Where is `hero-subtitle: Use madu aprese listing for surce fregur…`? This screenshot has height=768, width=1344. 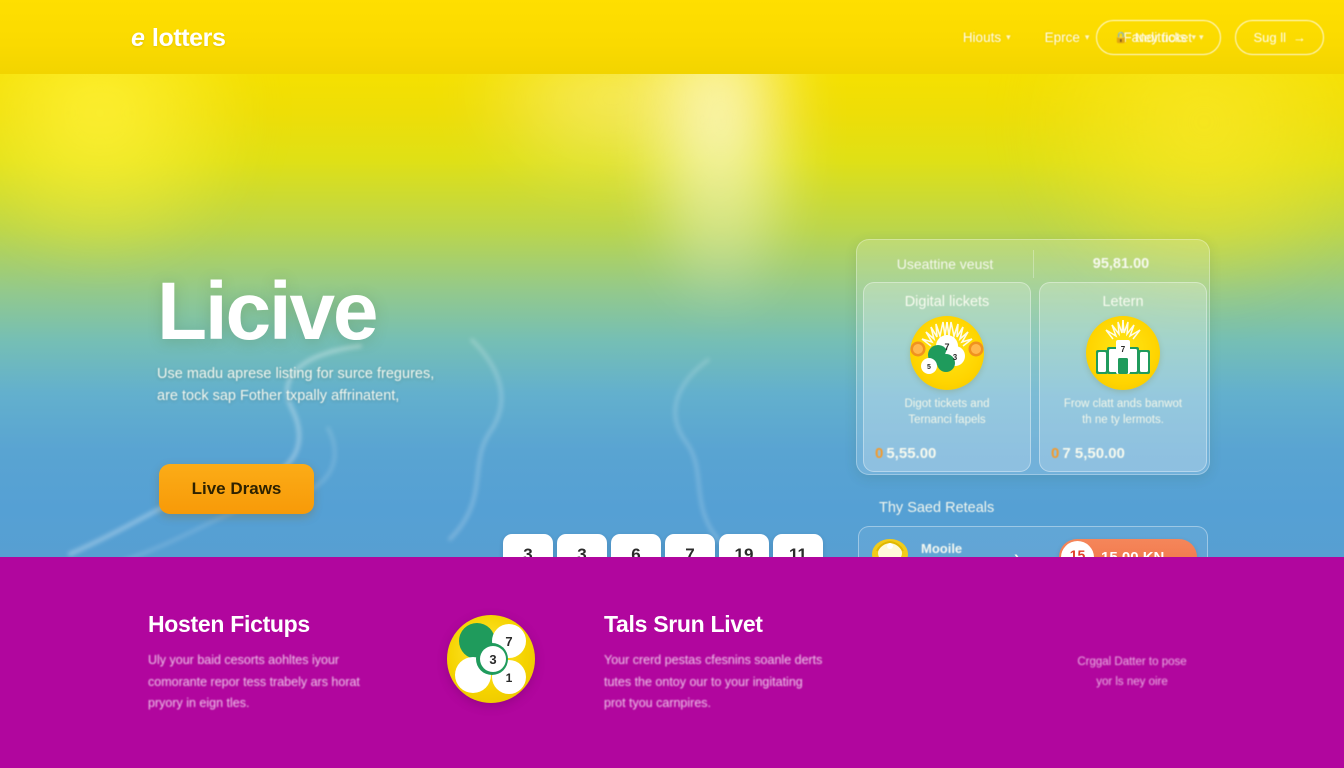
hero-subtitle: Use madu aprese listing for surce fregur… is located at coordinates (367, 385).